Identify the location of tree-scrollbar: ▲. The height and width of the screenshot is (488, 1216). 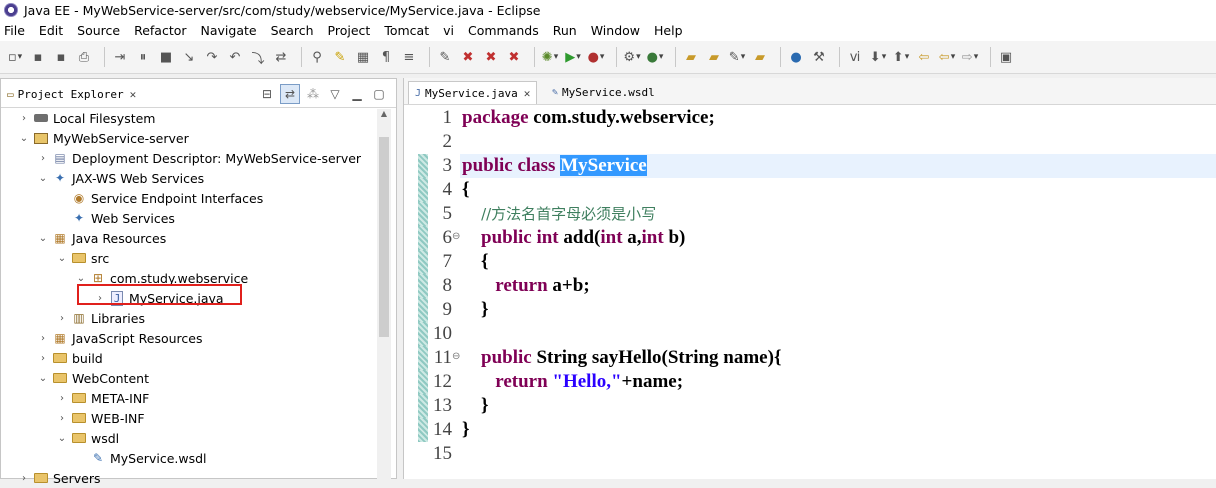
(384, 294).